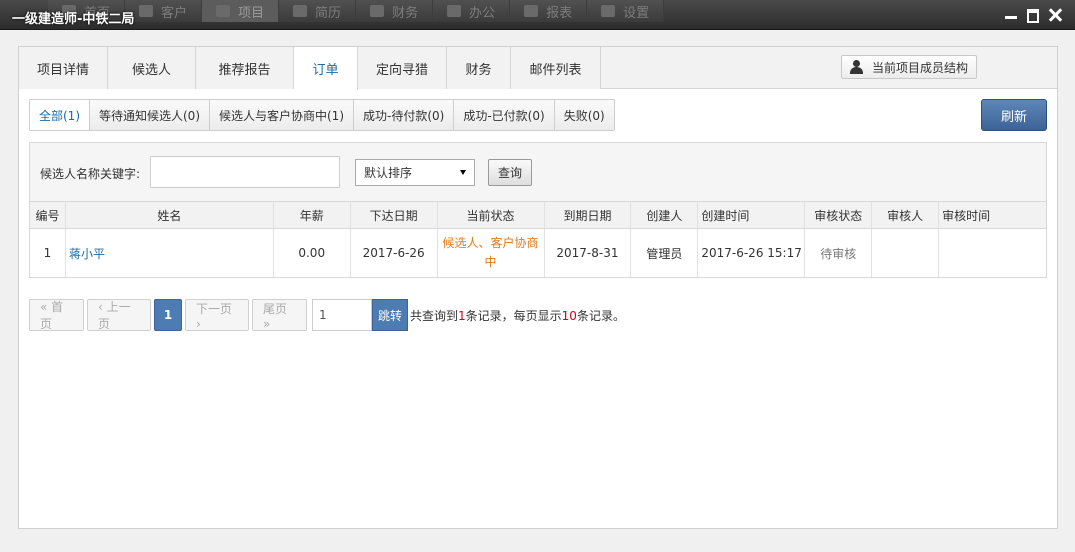  I want to click on members-button-label: 当前项目成员结构, so click(919, 67).